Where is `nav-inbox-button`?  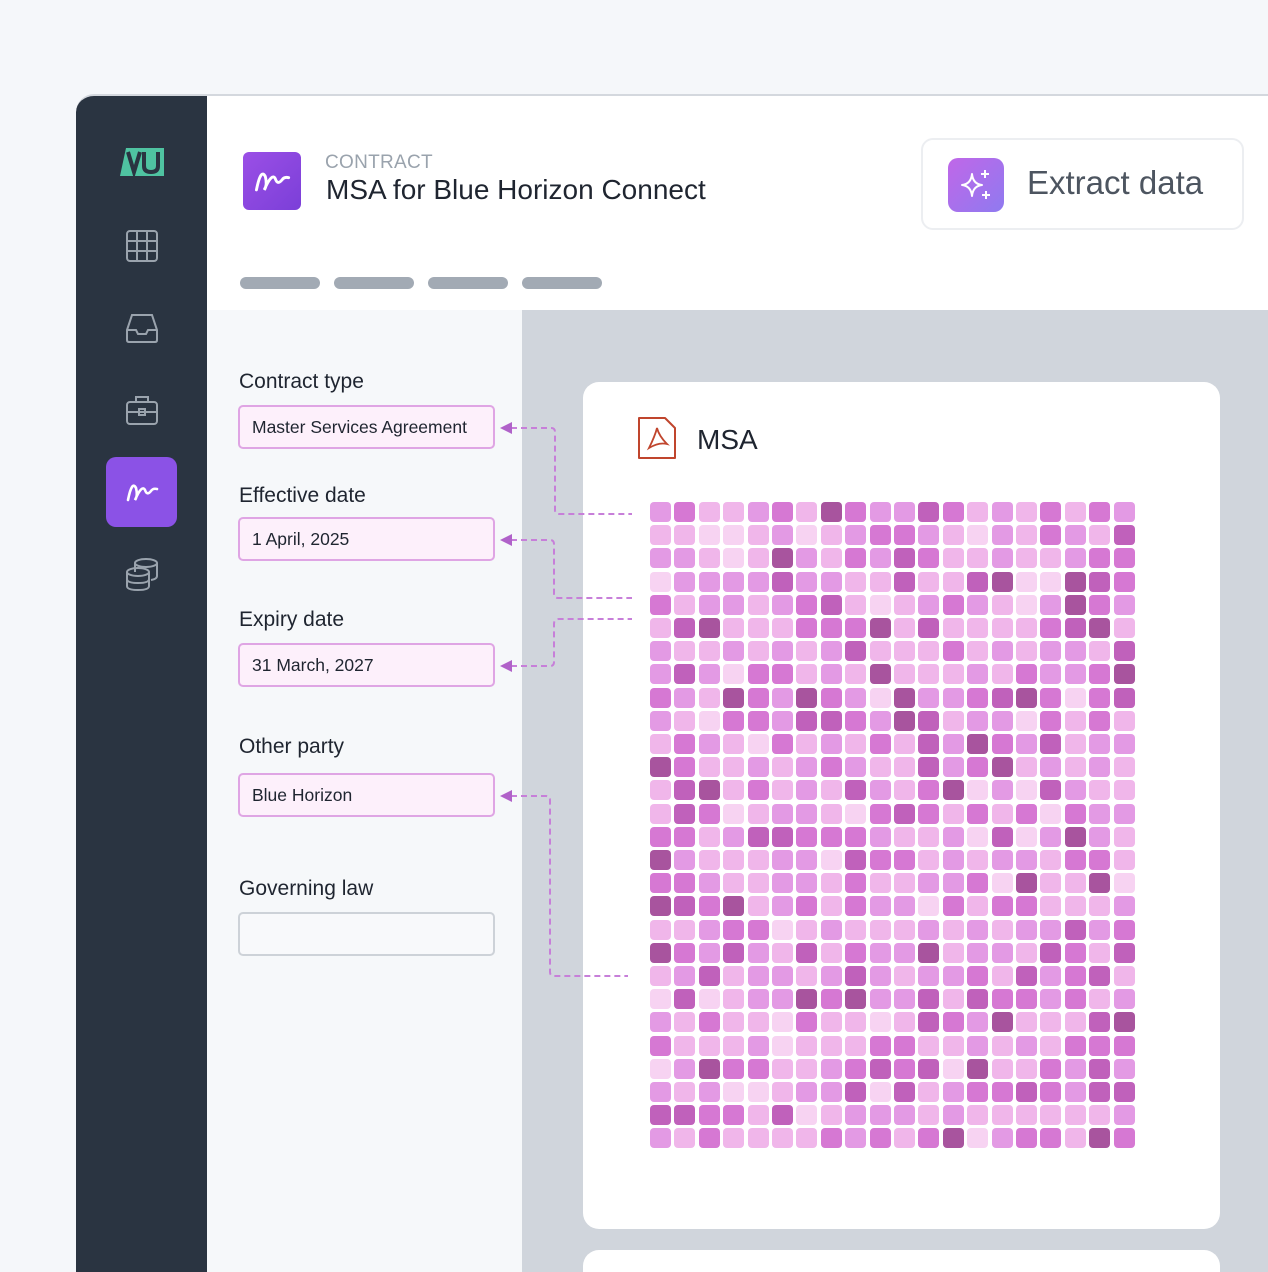 nav-inbox-button is located at coordinates (141, 328).